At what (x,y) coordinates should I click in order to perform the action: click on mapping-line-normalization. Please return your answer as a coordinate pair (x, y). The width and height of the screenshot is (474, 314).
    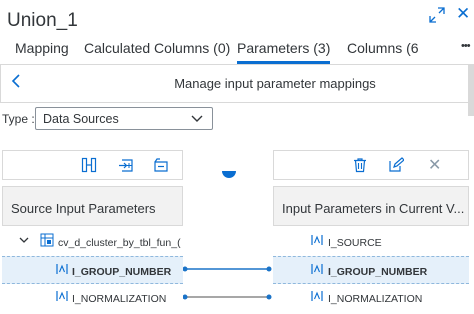
    Looking at the image, I should click on (227, 297).